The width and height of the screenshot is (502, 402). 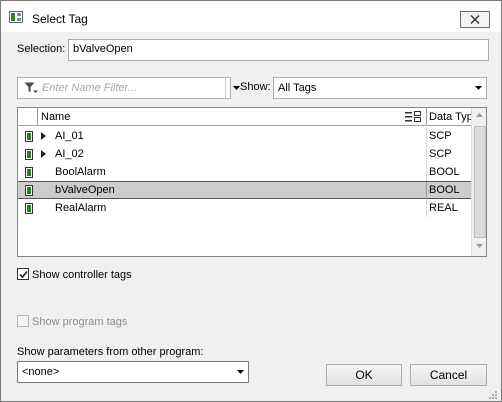 I want to click on column-chooser-icon, so click(x=413, y=116).